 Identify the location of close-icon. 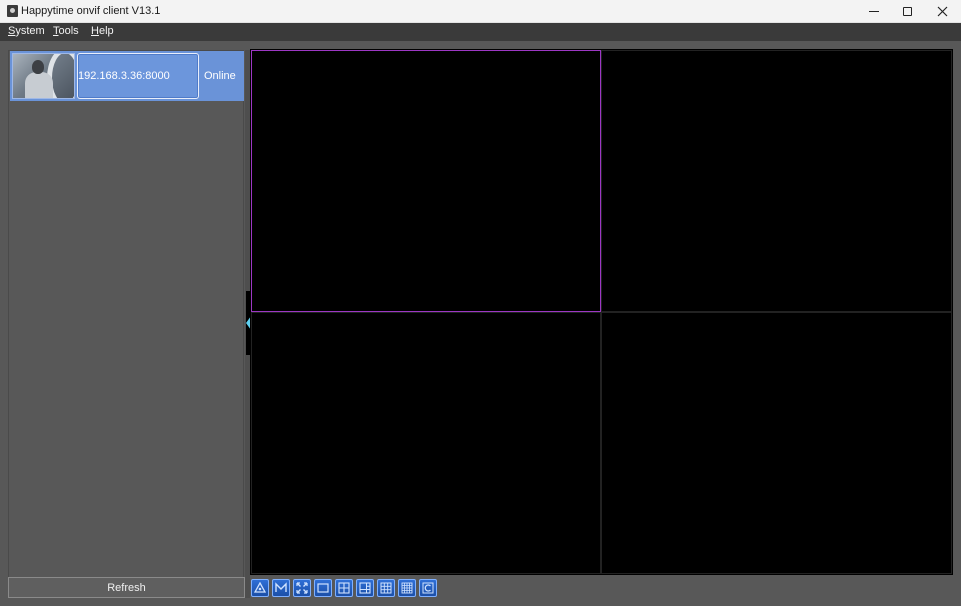
(942, 11).